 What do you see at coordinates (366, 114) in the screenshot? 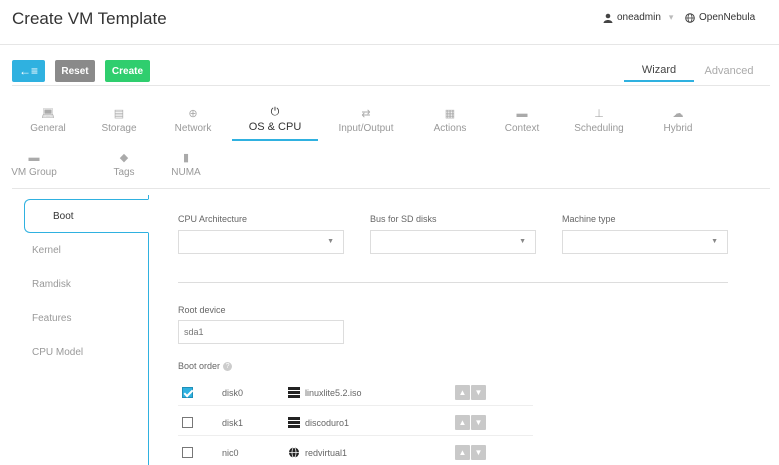
I see `exchange-icon: ⇄` at bounding box center [366, 114].